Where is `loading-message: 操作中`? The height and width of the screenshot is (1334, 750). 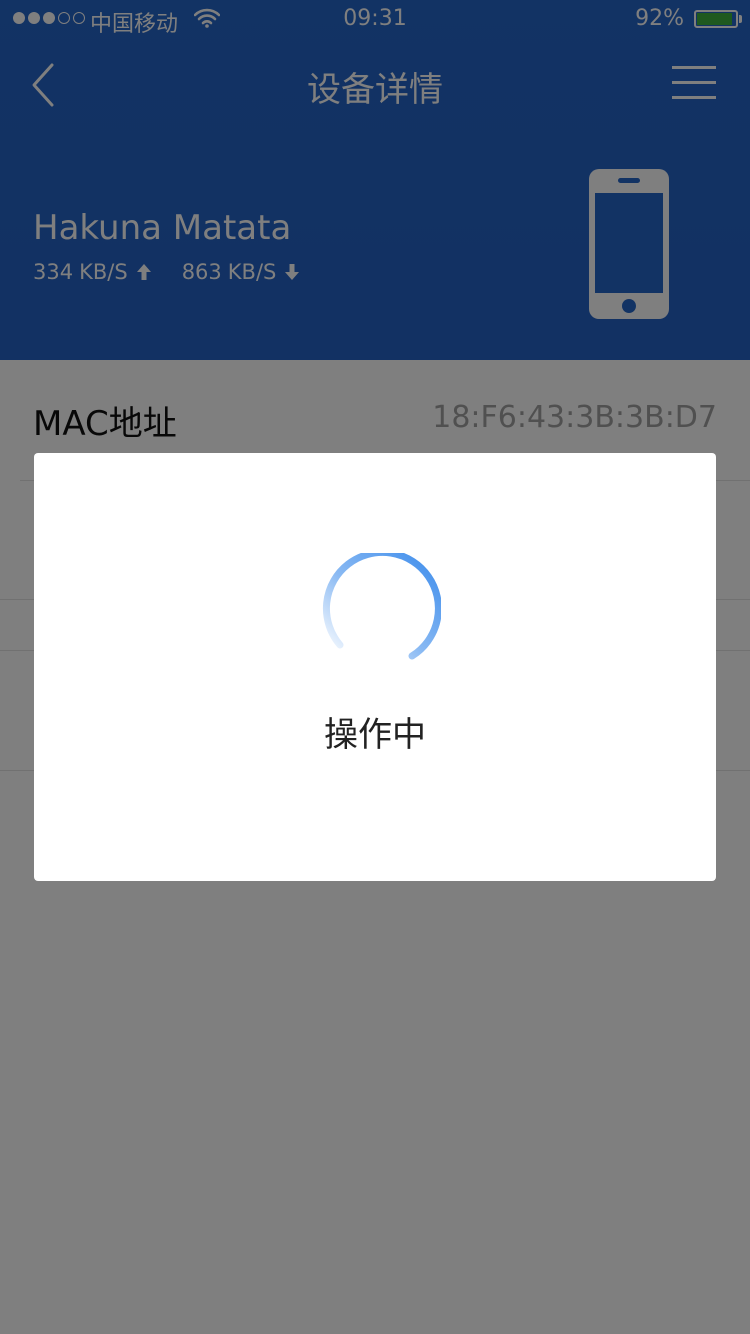 loading-message: 操作中 is located at coordinates (375, 735).